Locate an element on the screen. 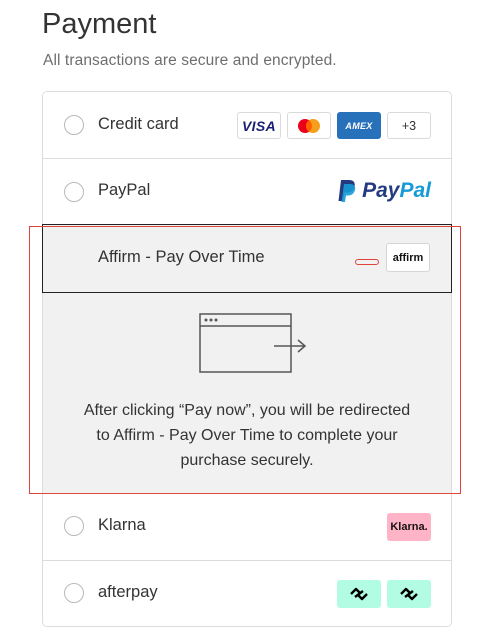  radio-affirm is located at coordinates (74, 258).